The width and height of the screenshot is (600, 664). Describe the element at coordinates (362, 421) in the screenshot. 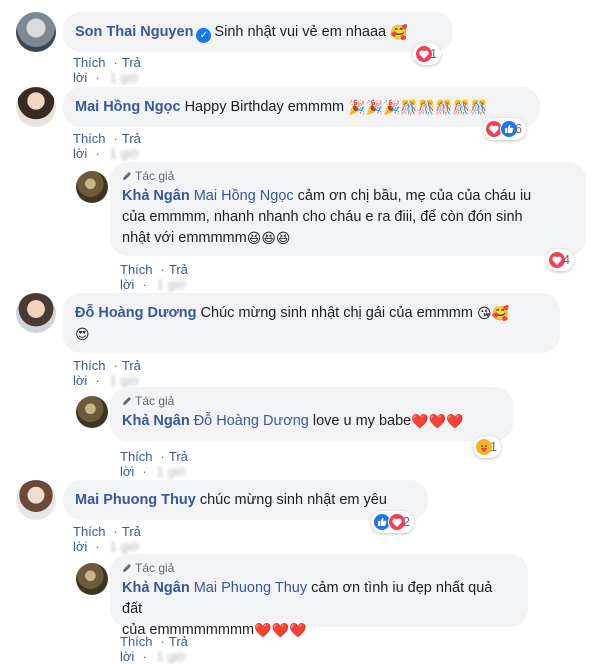

I see `comment-text: love u my babe` at that location.